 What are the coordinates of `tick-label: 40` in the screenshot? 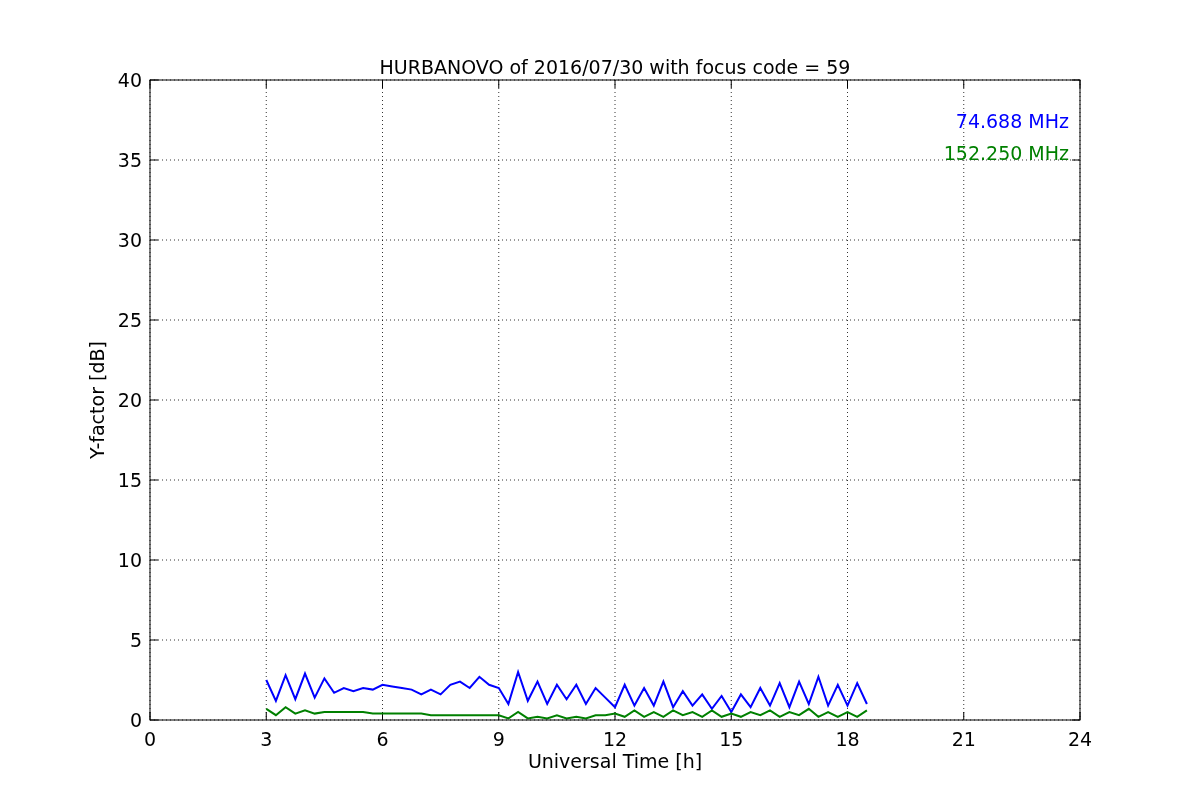 It's located at (129, 80).